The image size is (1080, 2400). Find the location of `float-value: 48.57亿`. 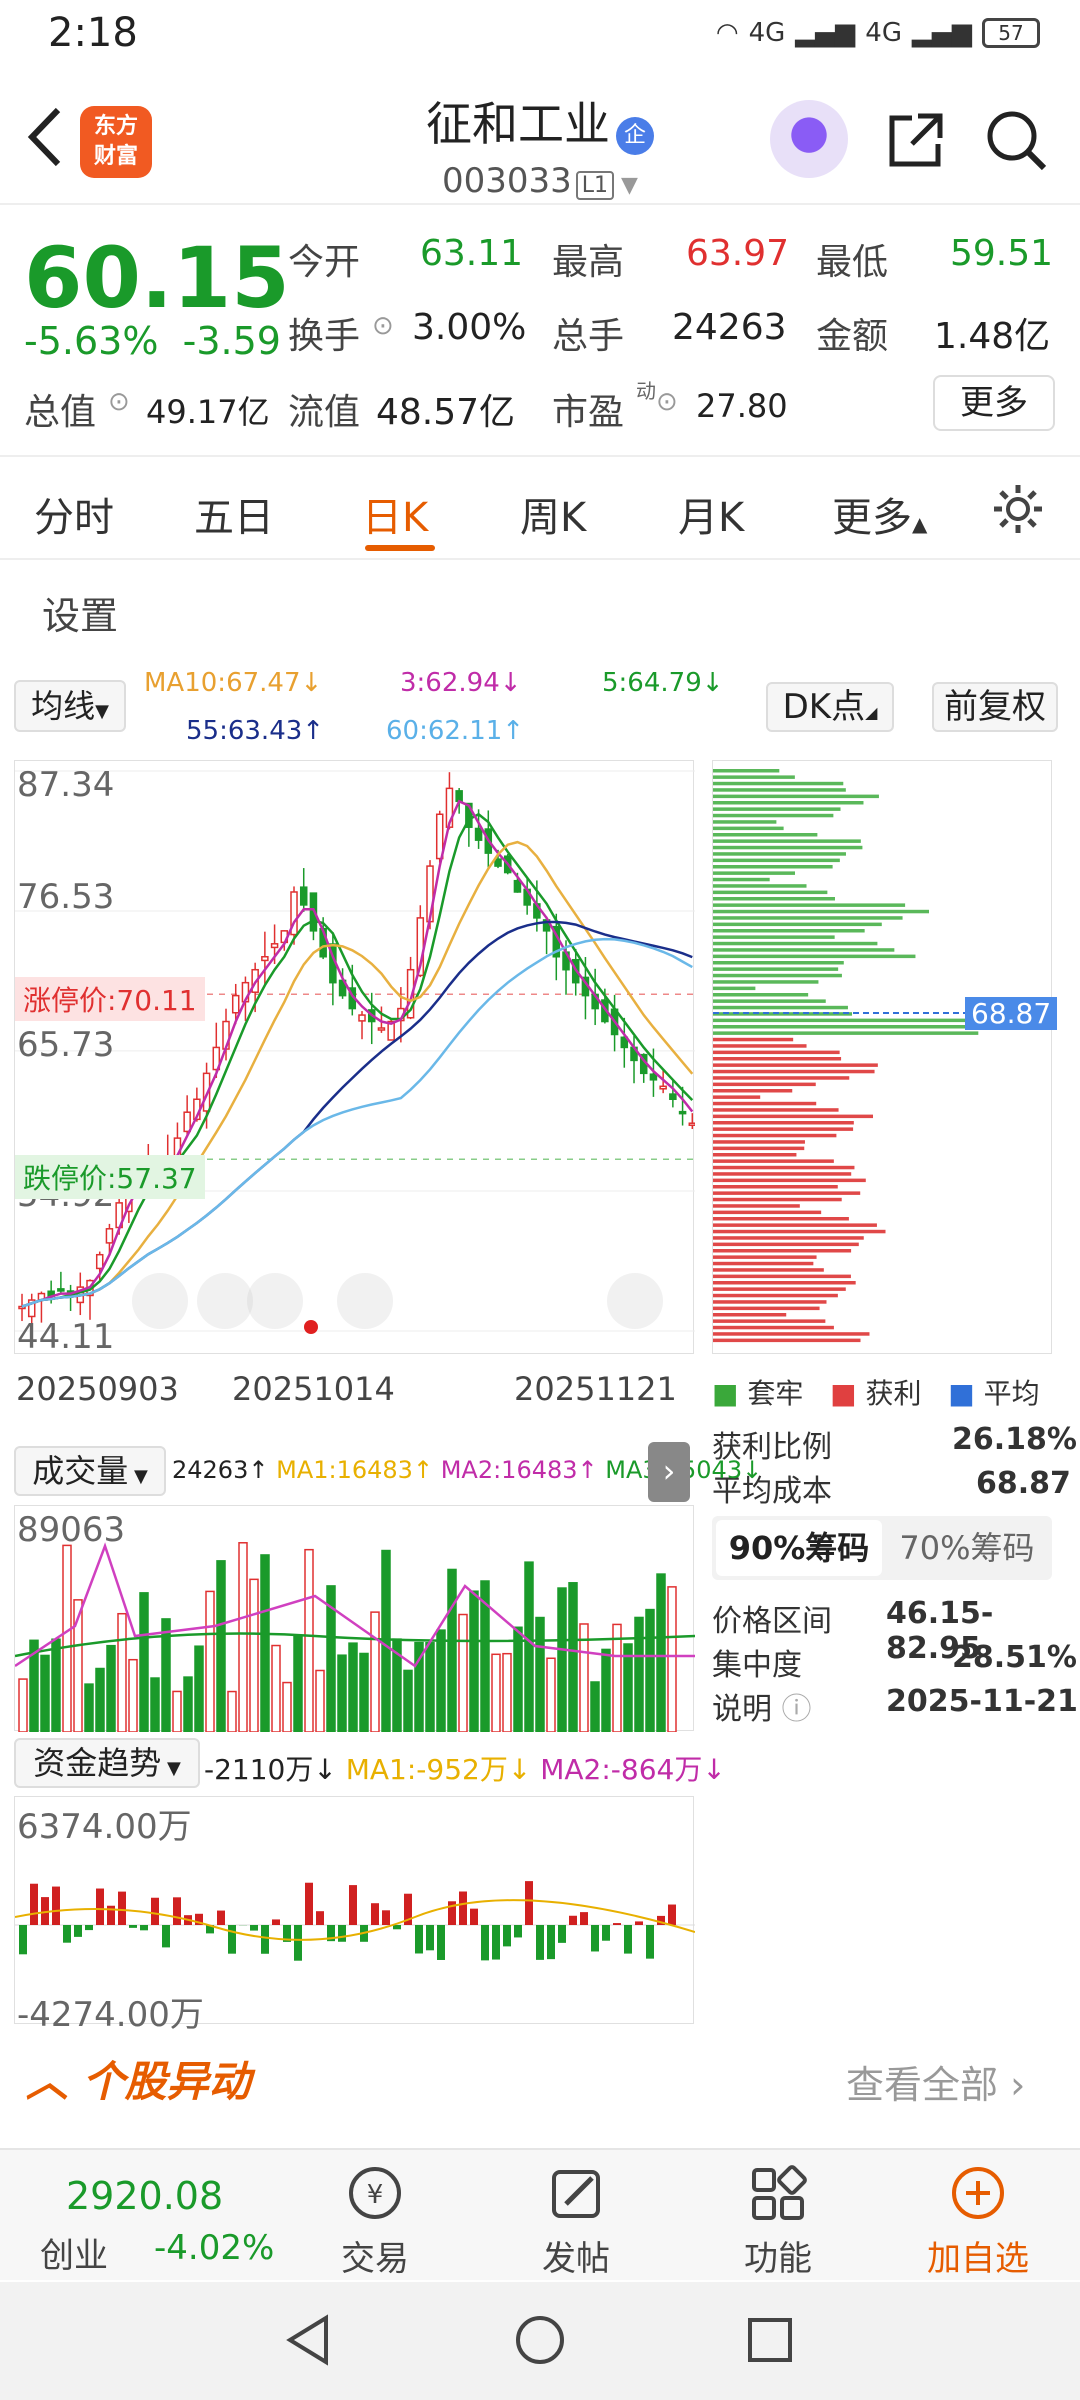

float-value: 48.57亿 is located at coordinates (446, 412).